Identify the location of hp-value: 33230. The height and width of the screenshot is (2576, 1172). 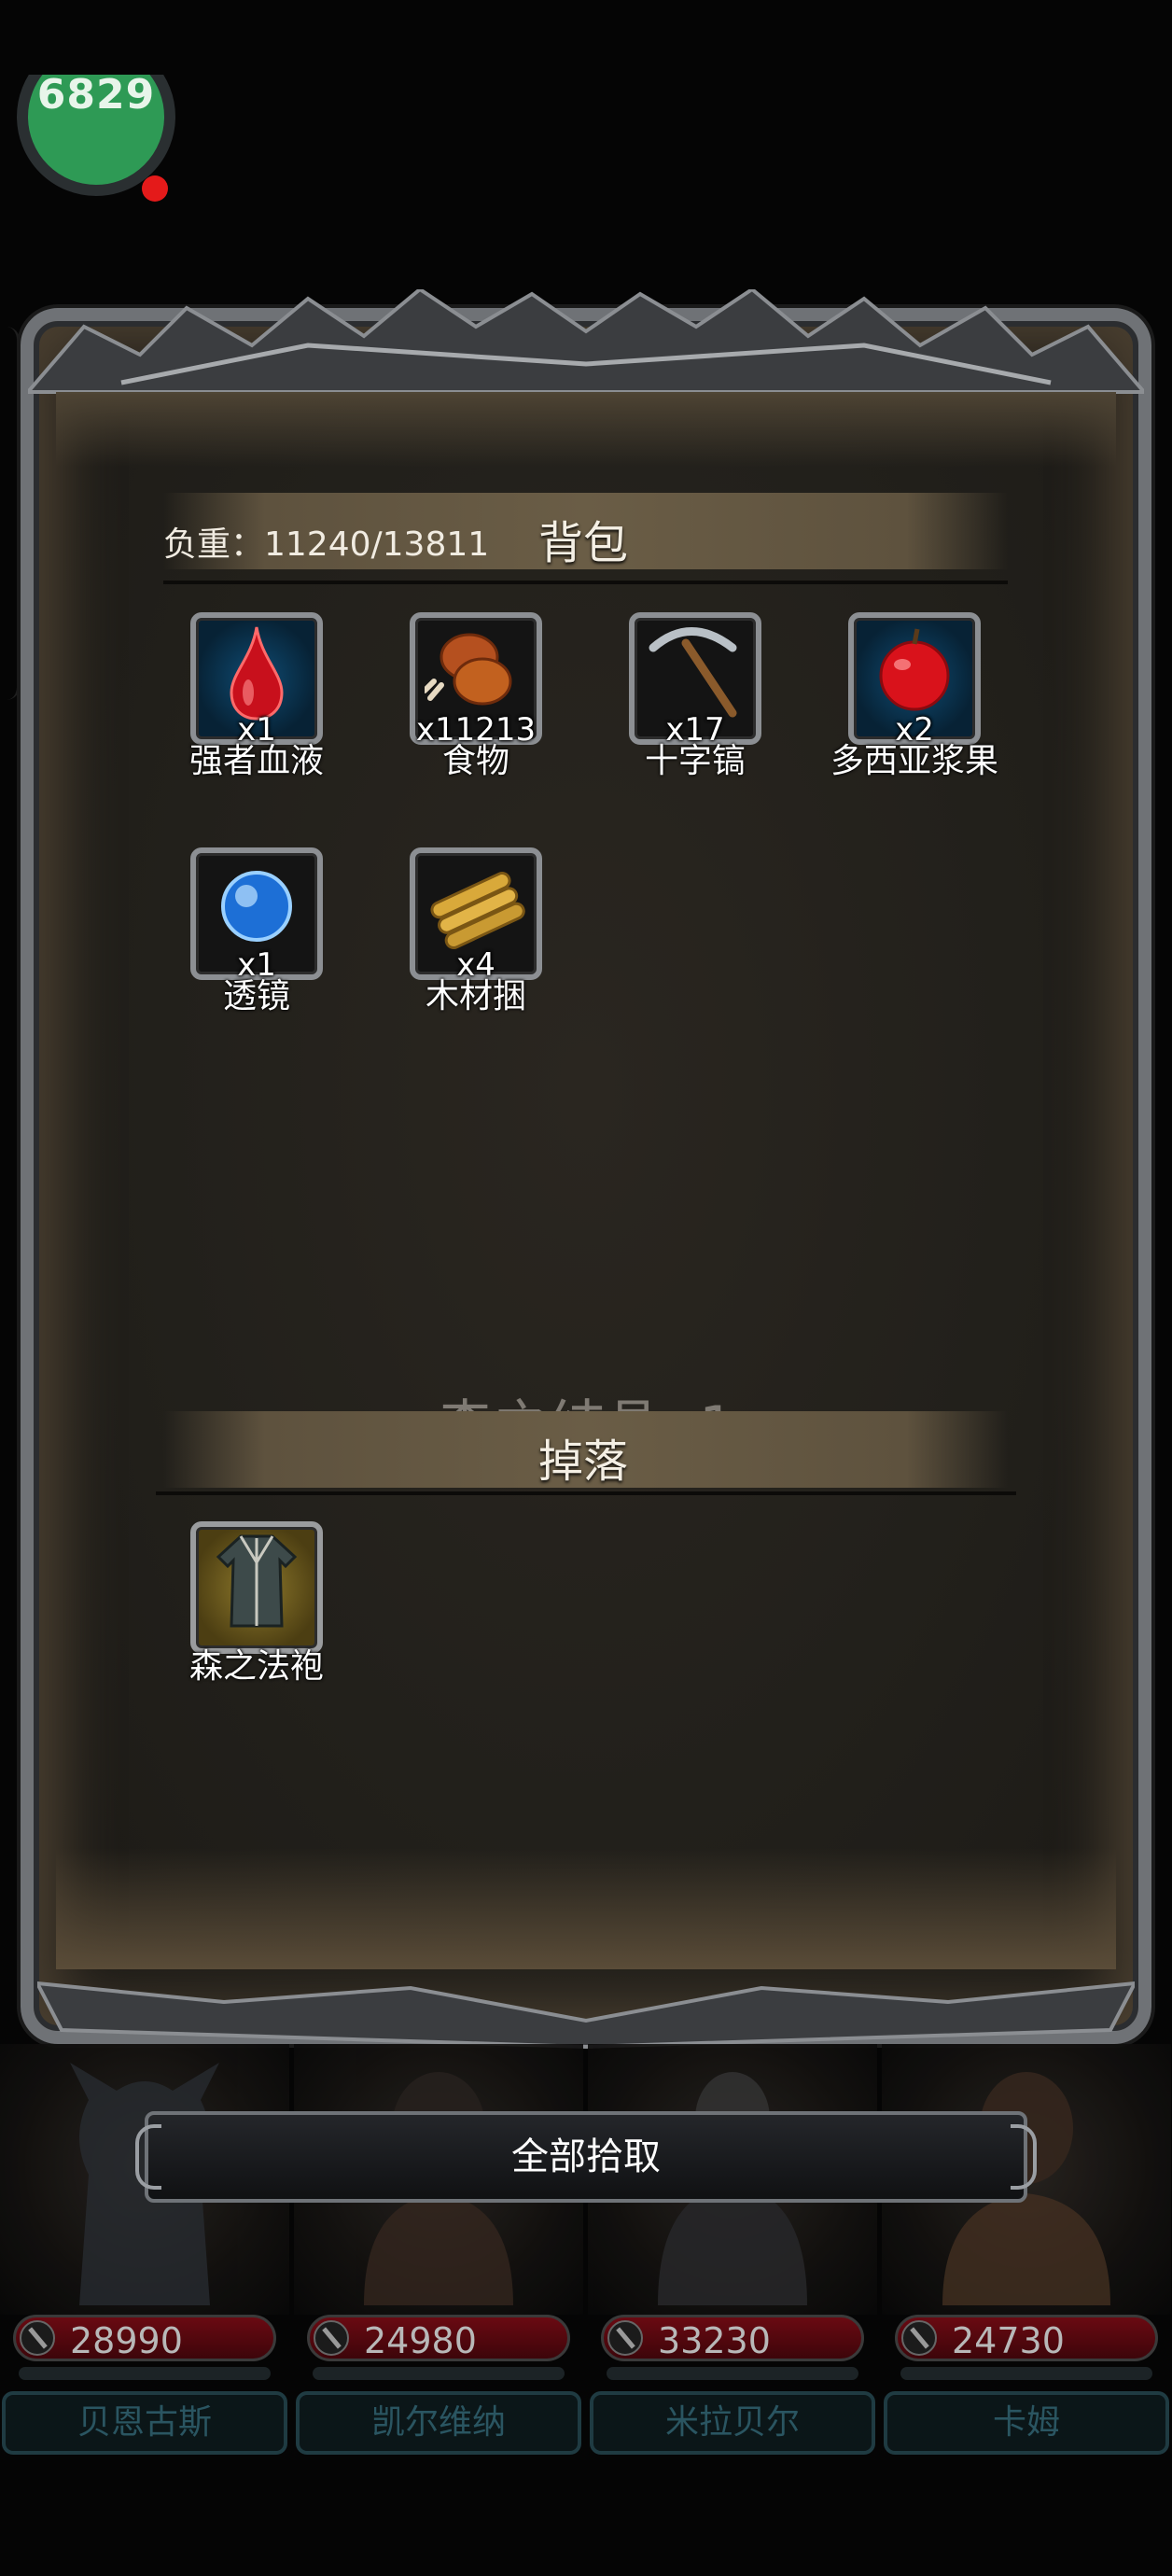
(714, 2340).